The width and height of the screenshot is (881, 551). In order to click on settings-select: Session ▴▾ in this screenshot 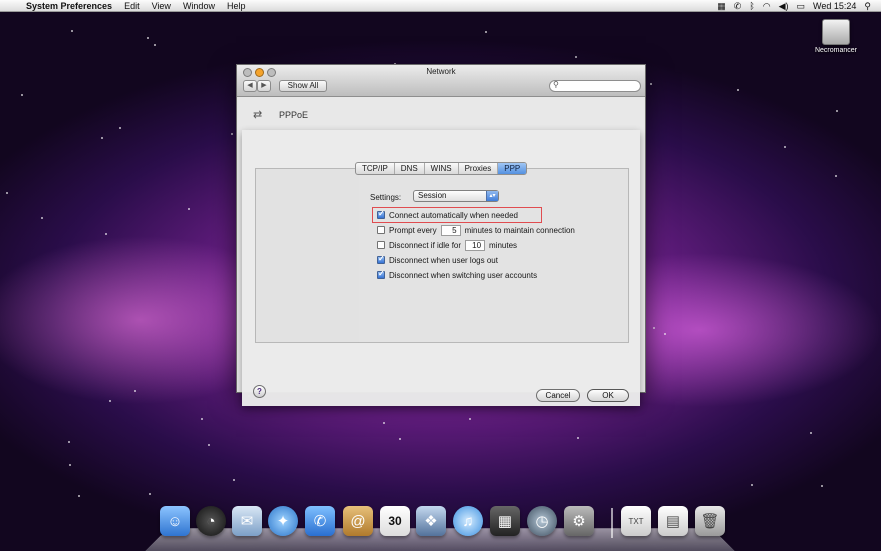, I will do `click(456, 196)`.